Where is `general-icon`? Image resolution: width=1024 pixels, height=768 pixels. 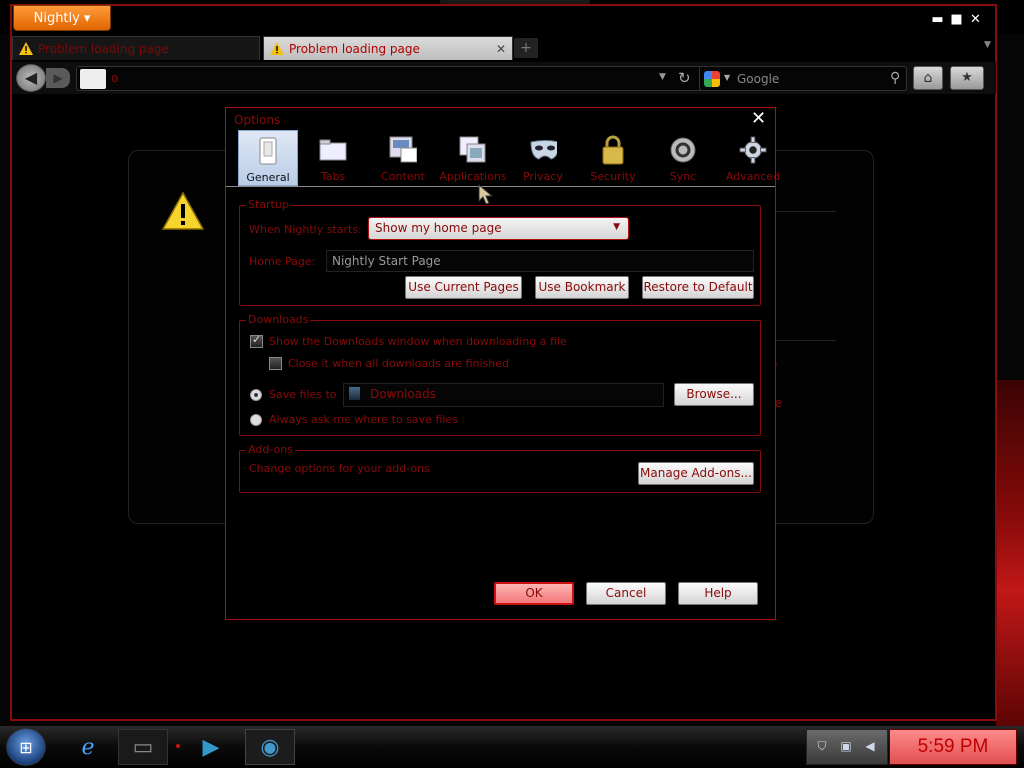
general-icon is located at coordinates (268, 151).